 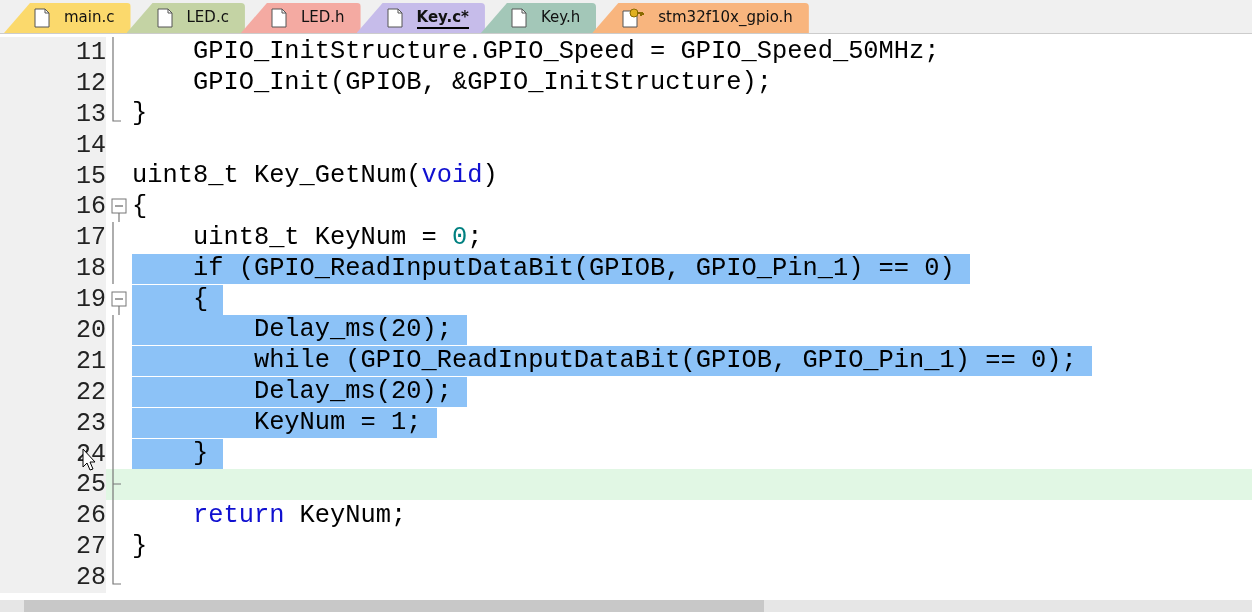 What do you see at coordinates (185, 18) in the screenshot?
I see `file-tab: LED.c` at bounding box center [185, 18].